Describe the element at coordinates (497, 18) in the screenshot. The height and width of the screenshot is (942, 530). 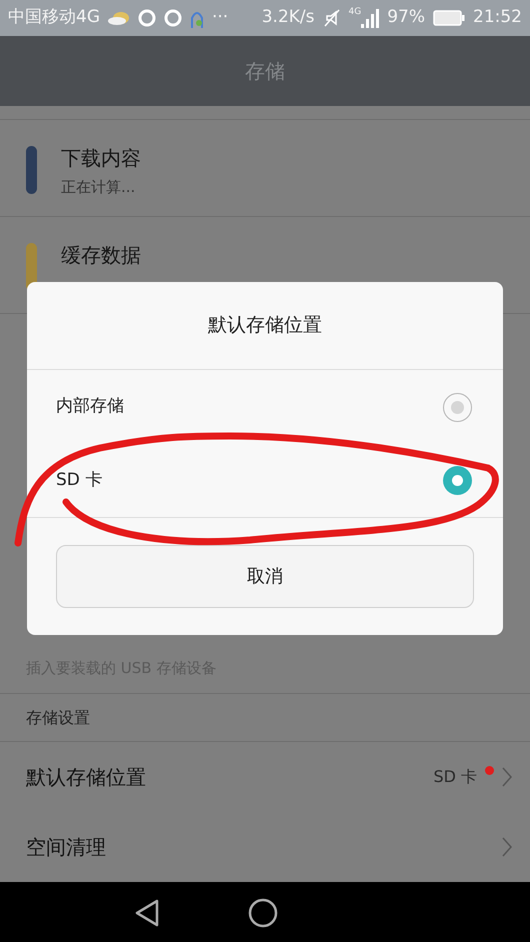
I see `clock-time: 21:52` at that location.